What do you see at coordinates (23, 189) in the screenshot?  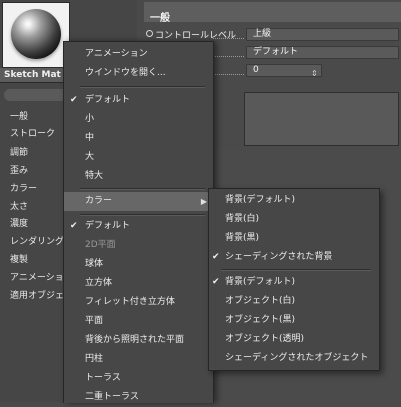 I see `left-item-color: カラー` at bounding box center [23, 189].